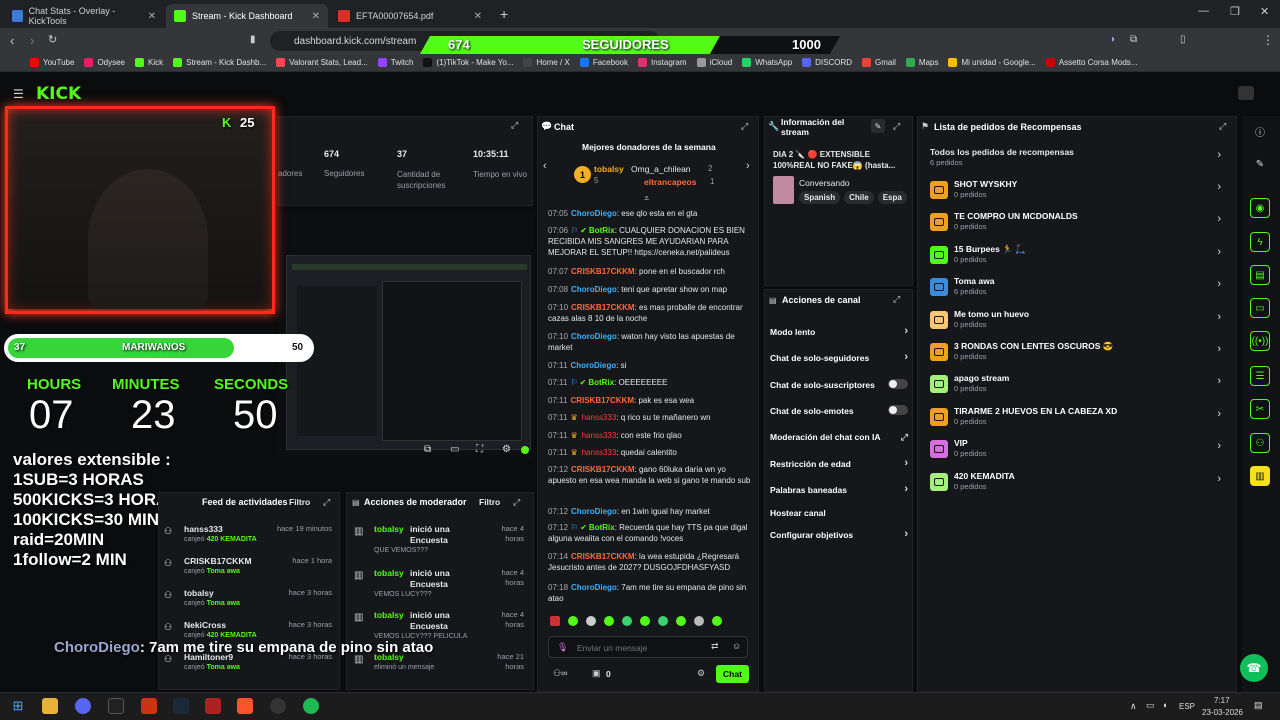 Image resolution: width=1280 pixels, height=720 pixels. I want to click on windows-start-icon: ⊞, so click(18, 706).